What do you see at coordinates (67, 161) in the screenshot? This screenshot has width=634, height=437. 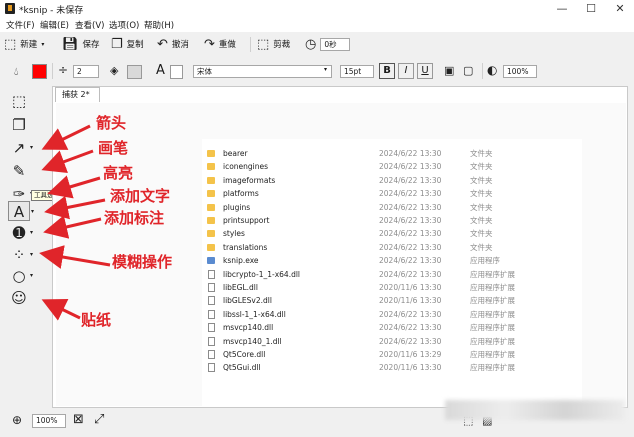 I see `arrow-to-pen-tool` at bounding box center [67, 161].